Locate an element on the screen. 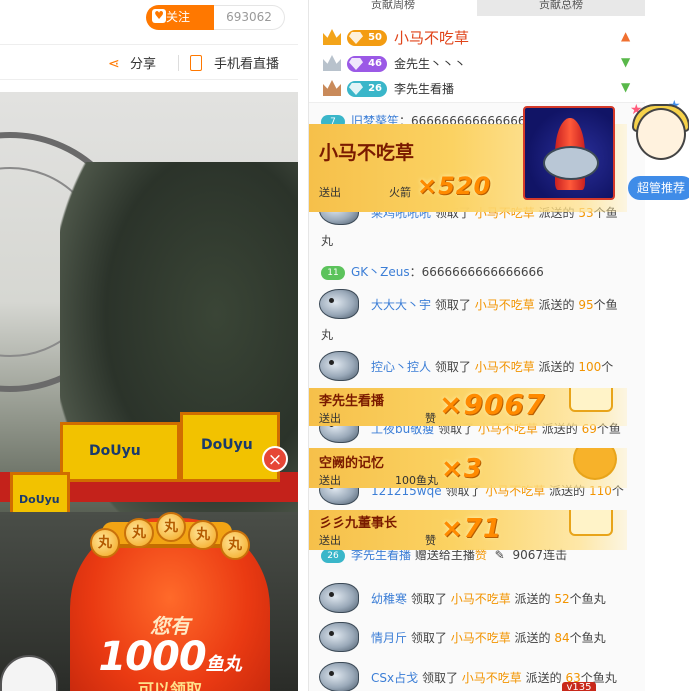 This screenshot has width=689, height=691. claim-line: 大大大丶宇 领取了 小马不吃草 派送的 95个鱼 is located at coordinates (494, 305).